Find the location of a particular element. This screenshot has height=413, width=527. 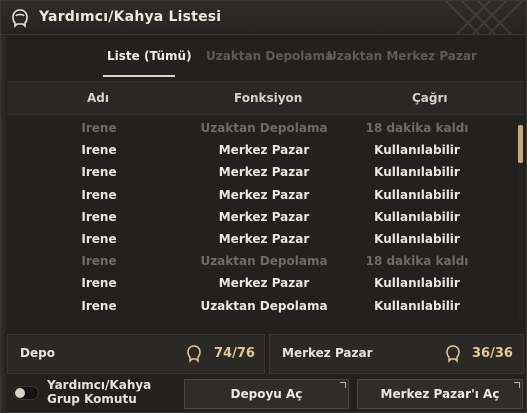

column-header-call: Çağrı is located at coordinates (430, 98).